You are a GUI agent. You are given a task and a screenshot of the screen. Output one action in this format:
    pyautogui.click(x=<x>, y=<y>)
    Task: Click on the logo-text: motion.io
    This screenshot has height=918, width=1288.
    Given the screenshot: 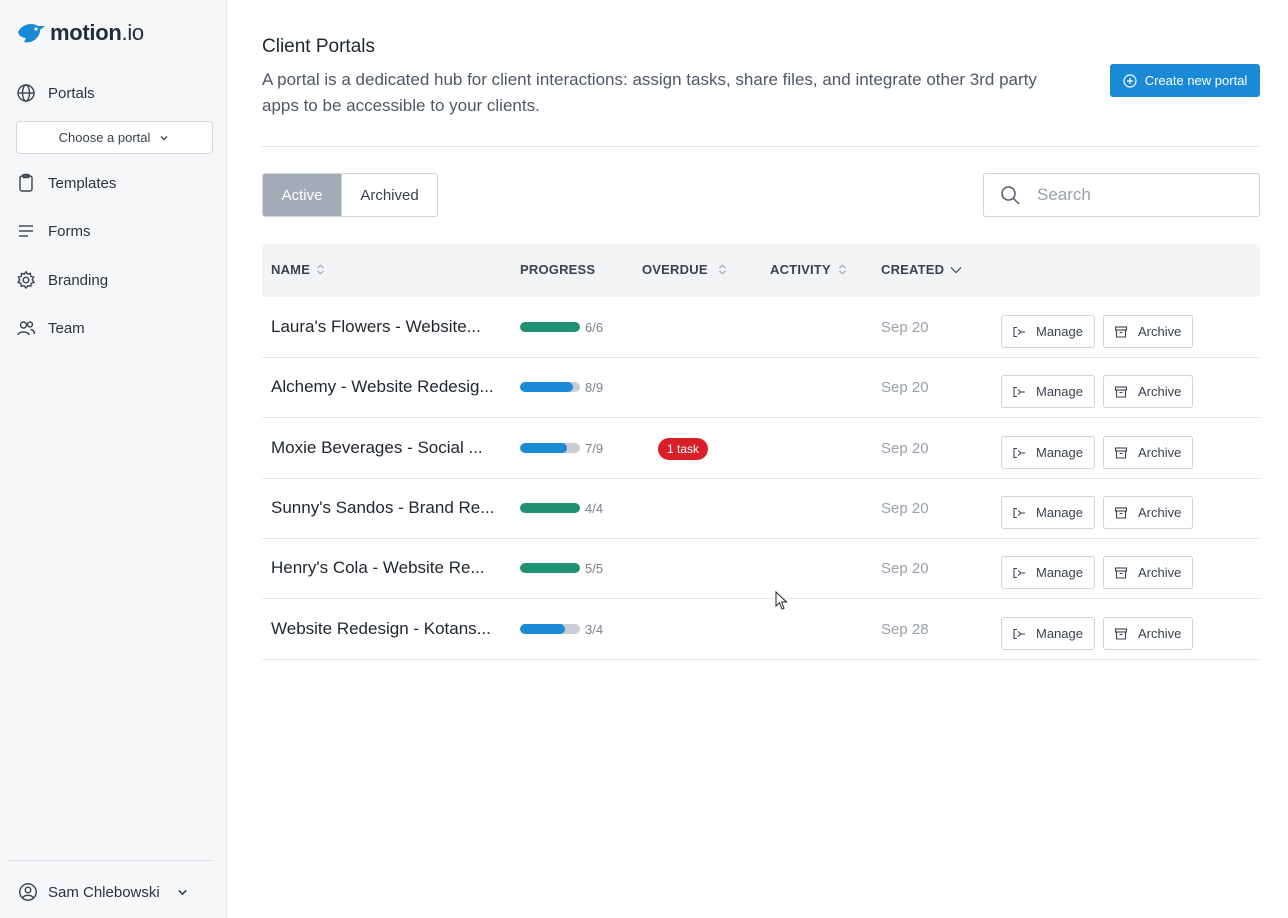 What is the action you would take?
    pyautogui.click(x=97, y=32)
    